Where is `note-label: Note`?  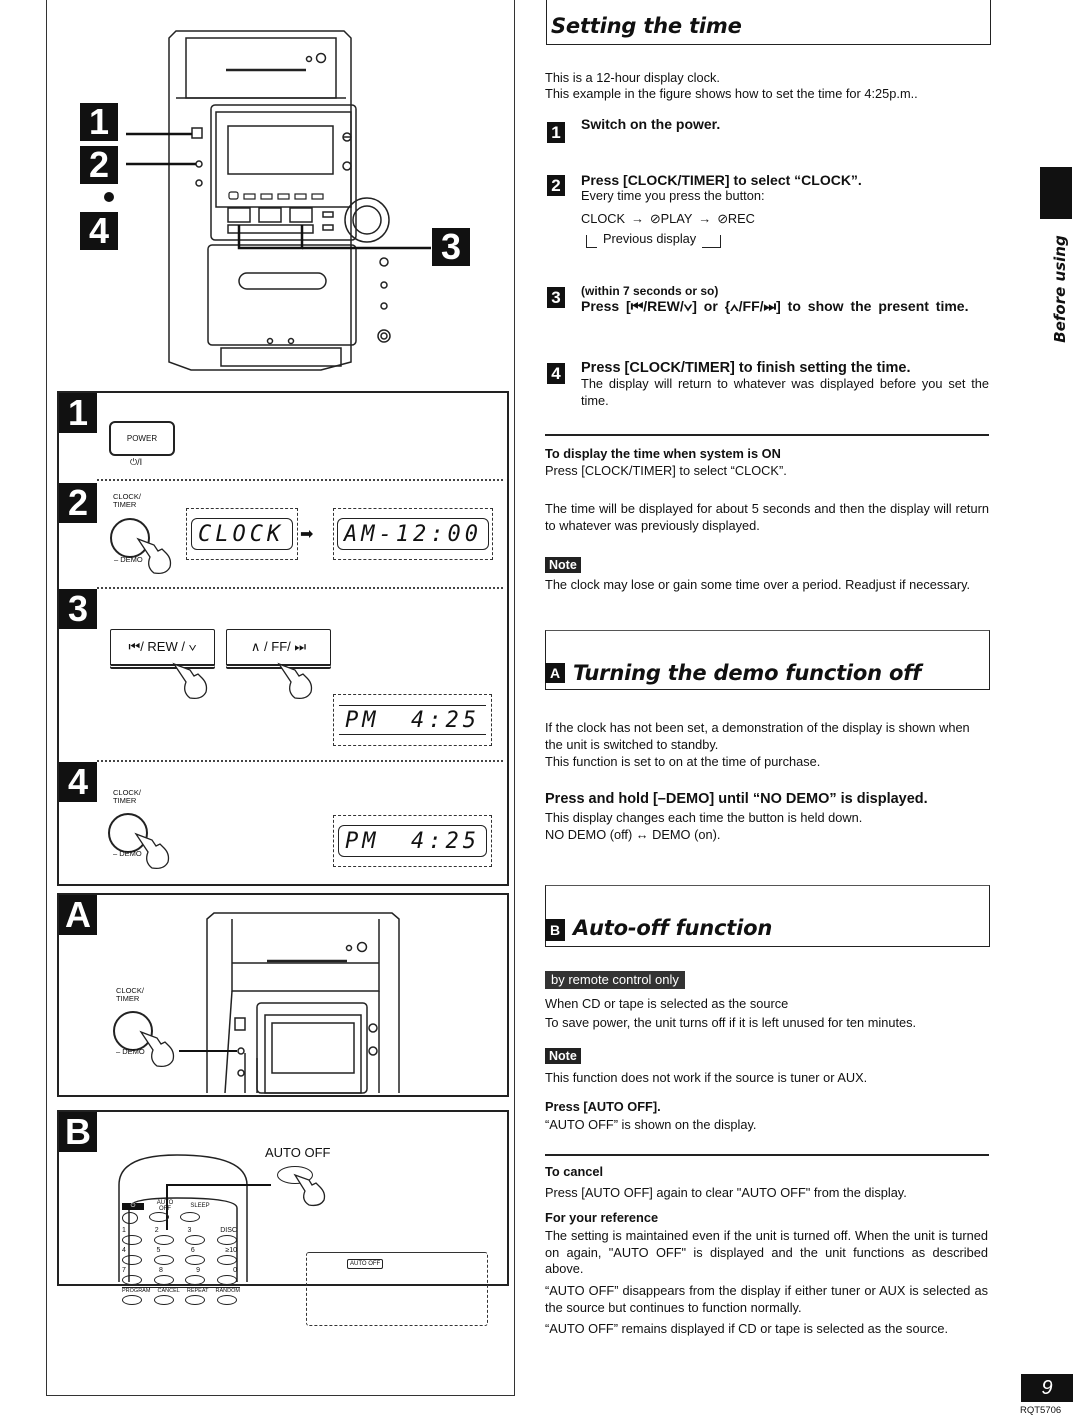 note-label: Note is located at coordinates (563, 1056).